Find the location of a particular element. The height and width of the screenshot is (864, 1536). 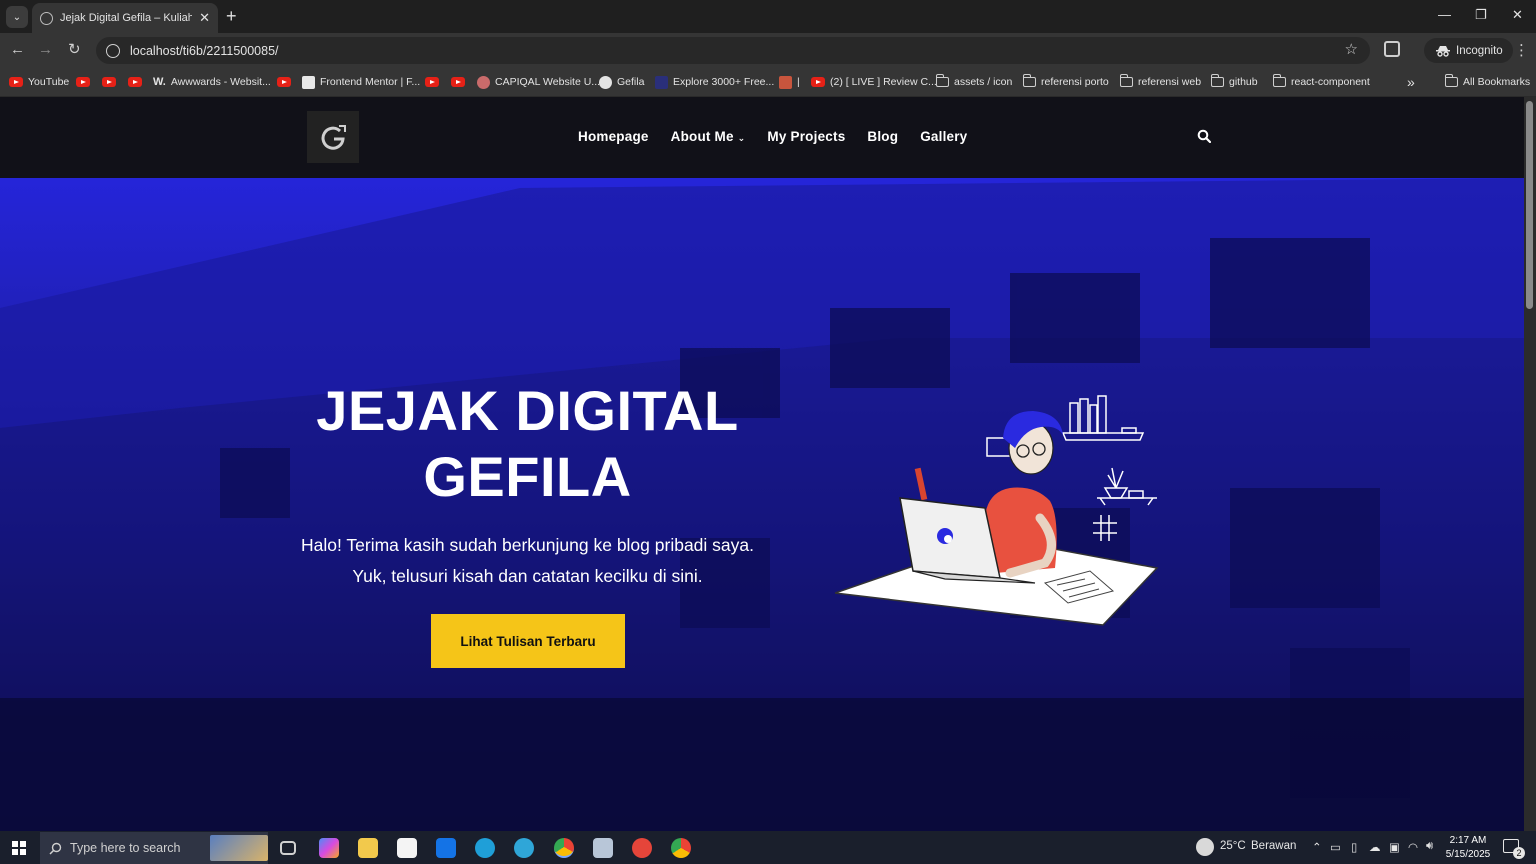

menu-kebab-icon: ⋮ is located at coordinates (1521, 50).